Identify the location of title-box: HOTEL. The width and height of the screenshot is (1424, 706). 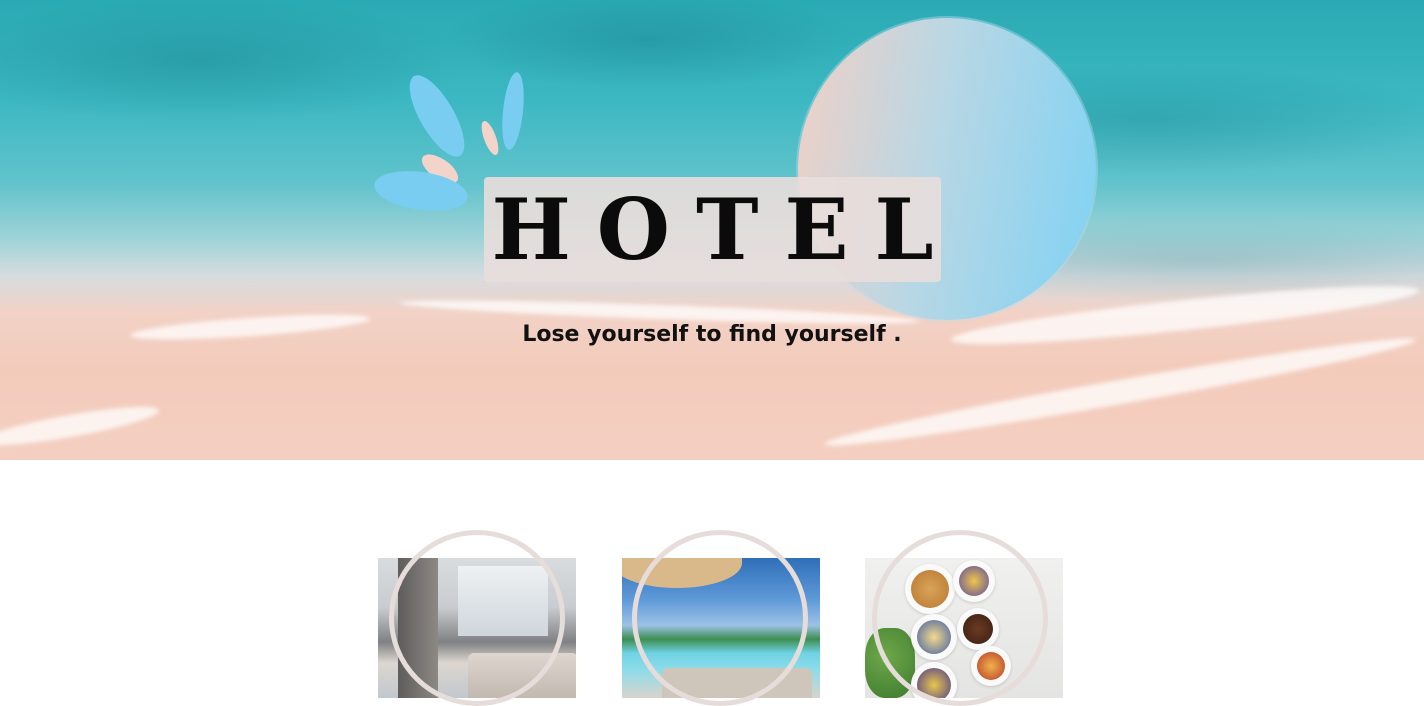
(712, 229).